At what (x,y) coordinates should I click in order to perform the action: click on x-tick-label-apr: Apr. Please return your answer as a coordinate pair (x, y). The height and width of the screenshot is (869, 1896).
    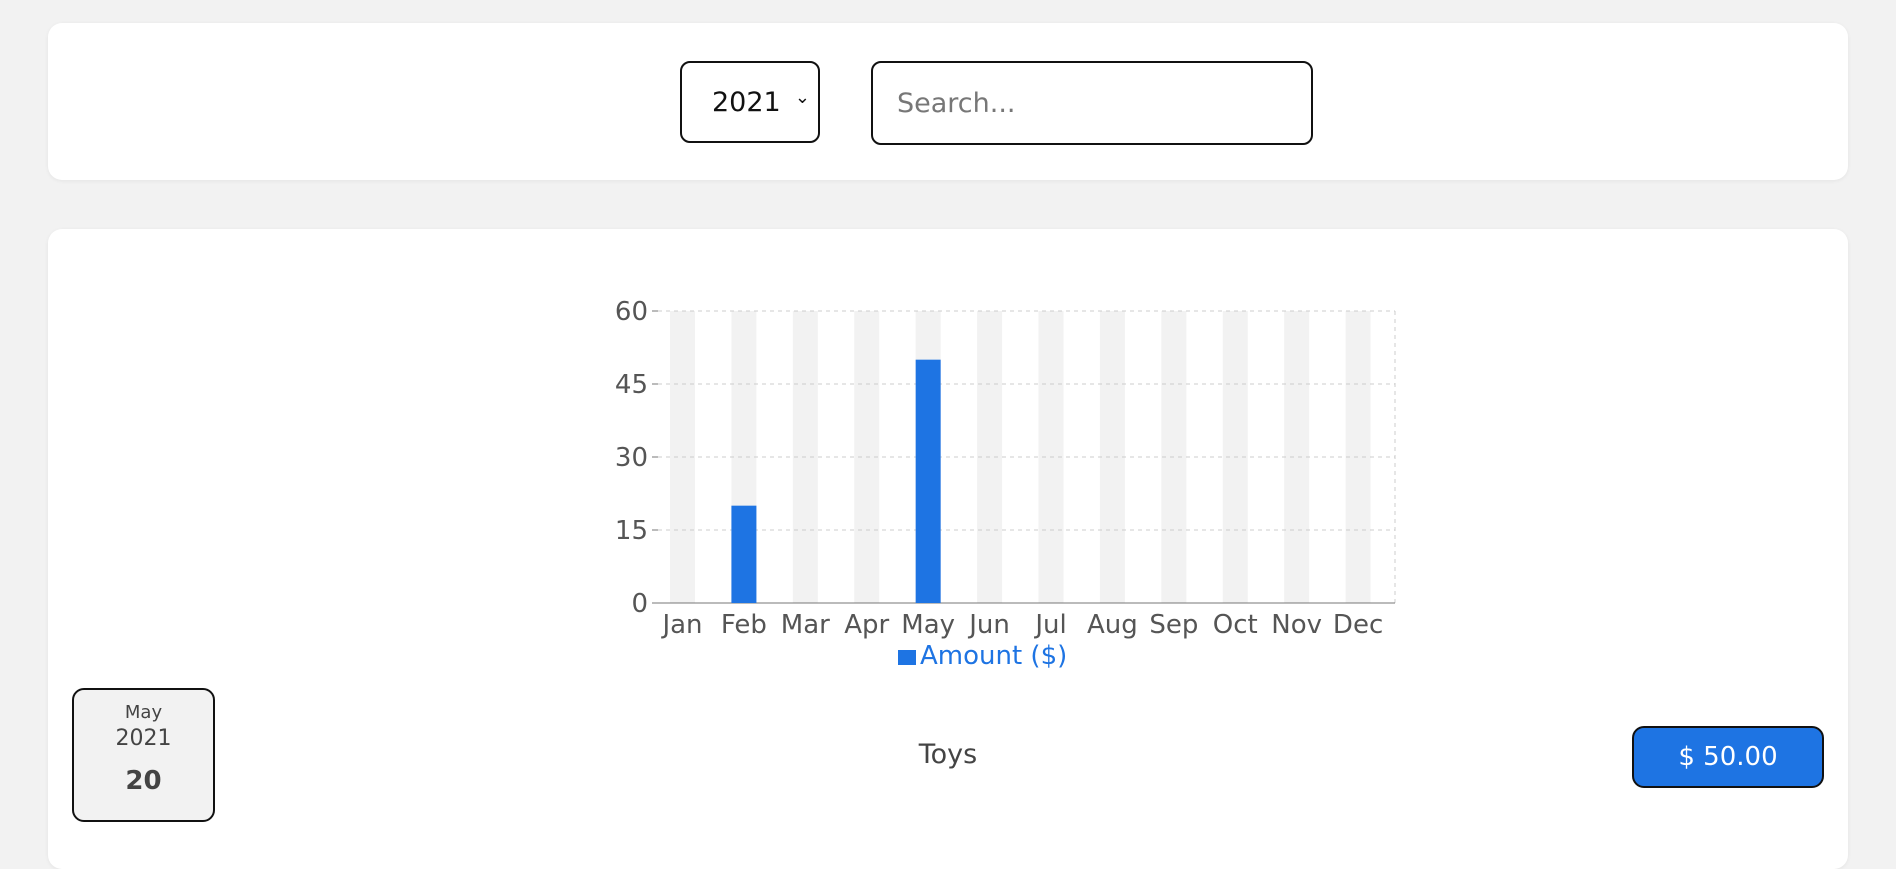
    Looking at the image, I should click on (866, 625).